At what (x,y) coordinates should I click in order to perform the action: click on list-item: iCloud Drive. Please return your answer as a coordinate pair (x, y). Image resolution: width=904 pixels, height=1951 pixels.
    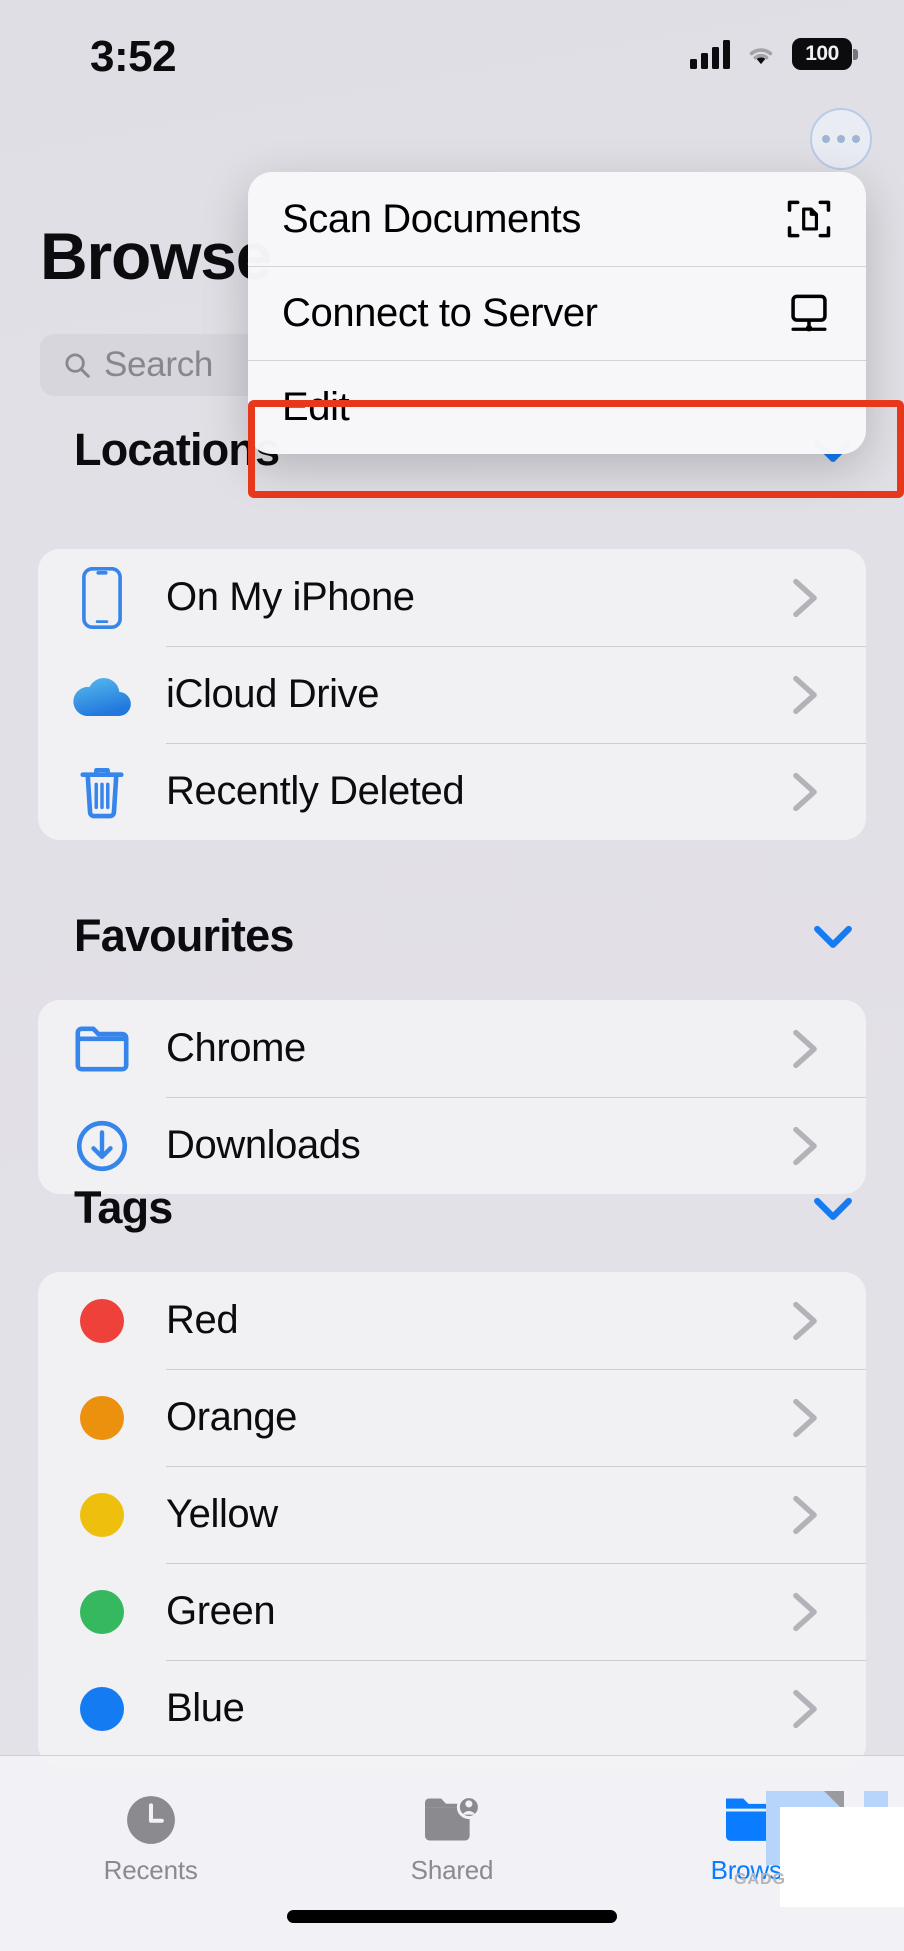
    Looking at the image, I should click on (452, 694).